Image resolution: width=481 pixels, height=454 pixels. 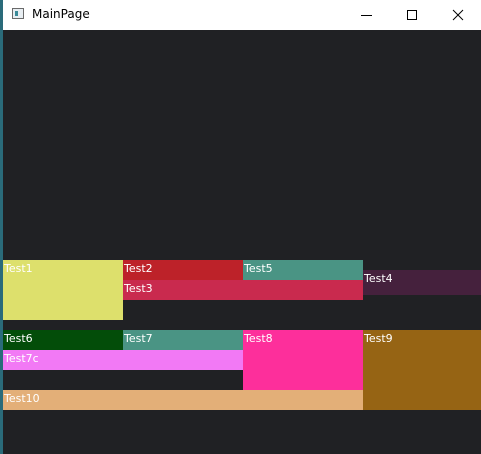 I want to click on block-test10: Test10, so click(x=183, y=400).